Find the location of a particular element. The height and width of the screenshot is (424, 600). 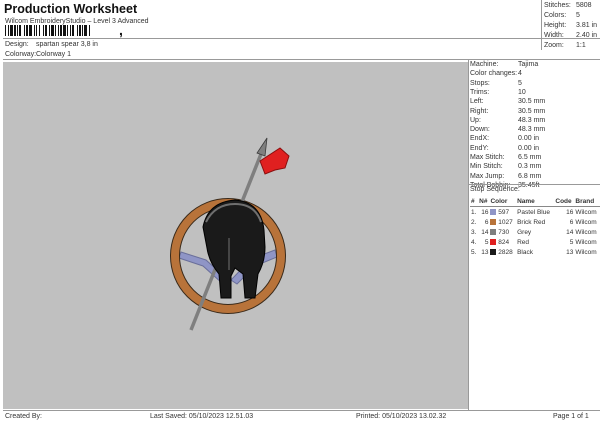

summary-value-height: 3.81 in is located at coordinates (587, 25).